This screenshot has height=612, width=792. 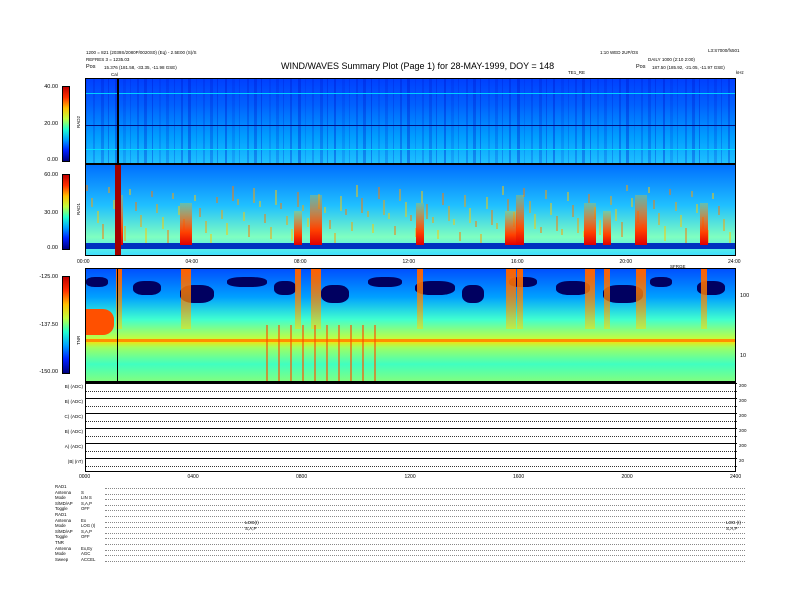 I want to click on rad2-line-bottom, so click(x=410, y=149).